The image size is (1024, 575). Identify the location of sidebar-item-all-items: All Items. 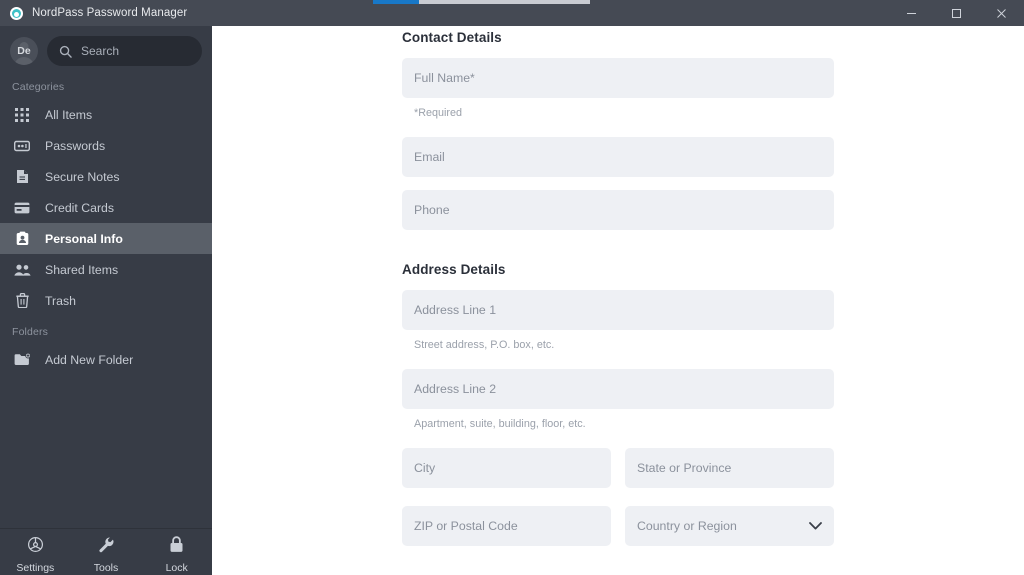
(106, 114).